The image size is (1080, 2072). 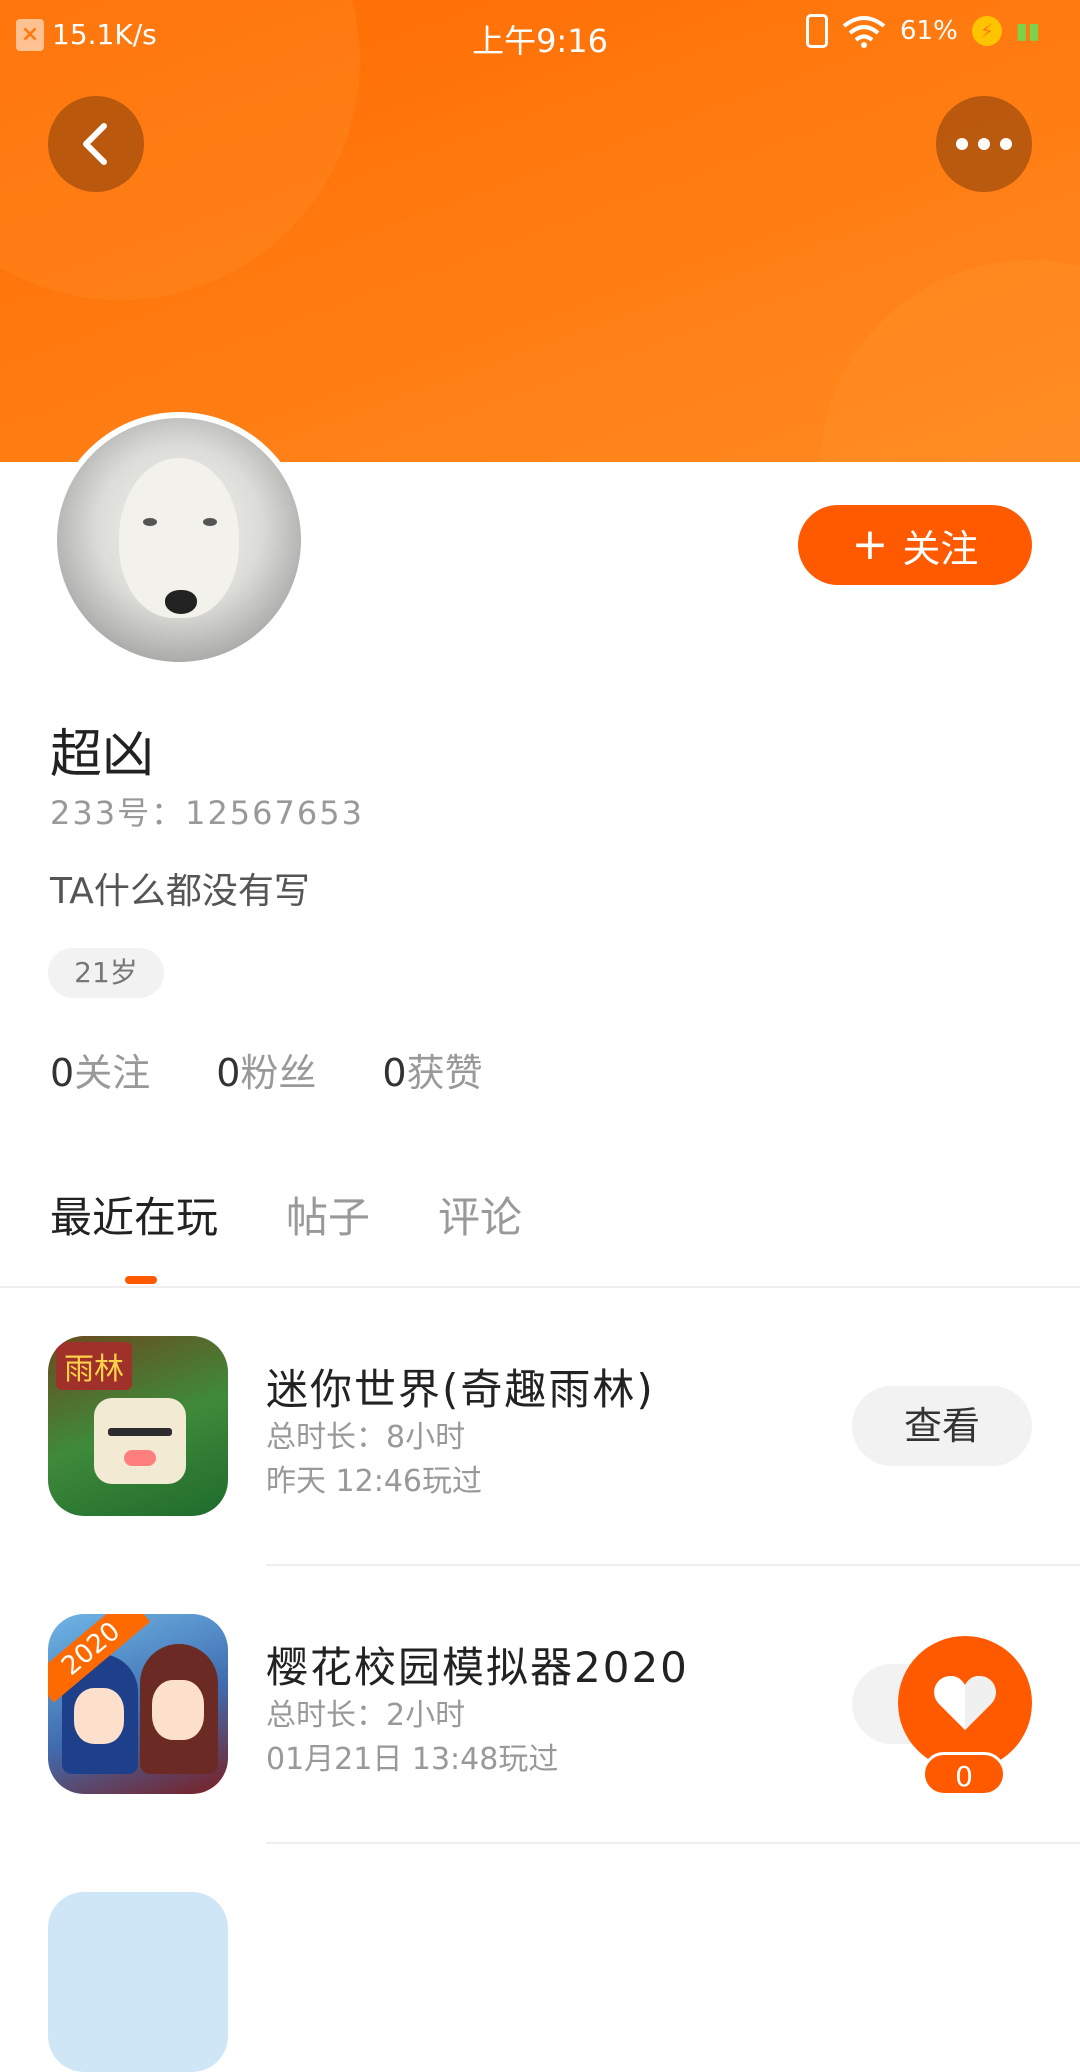 What do you see at coordinates (460, 1389) in the screenshot?
I see `game-title: 迷你世界(奇趣雨林)` at bounding box center [460, 1389].